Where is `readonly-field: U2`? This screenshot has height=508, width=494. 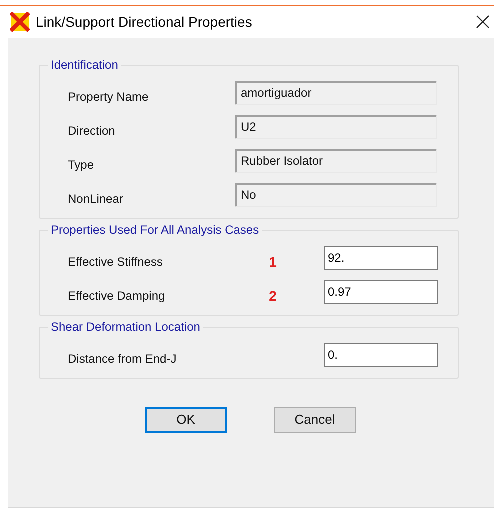
readonly-field: U2 is located at coordinates (336, 127).